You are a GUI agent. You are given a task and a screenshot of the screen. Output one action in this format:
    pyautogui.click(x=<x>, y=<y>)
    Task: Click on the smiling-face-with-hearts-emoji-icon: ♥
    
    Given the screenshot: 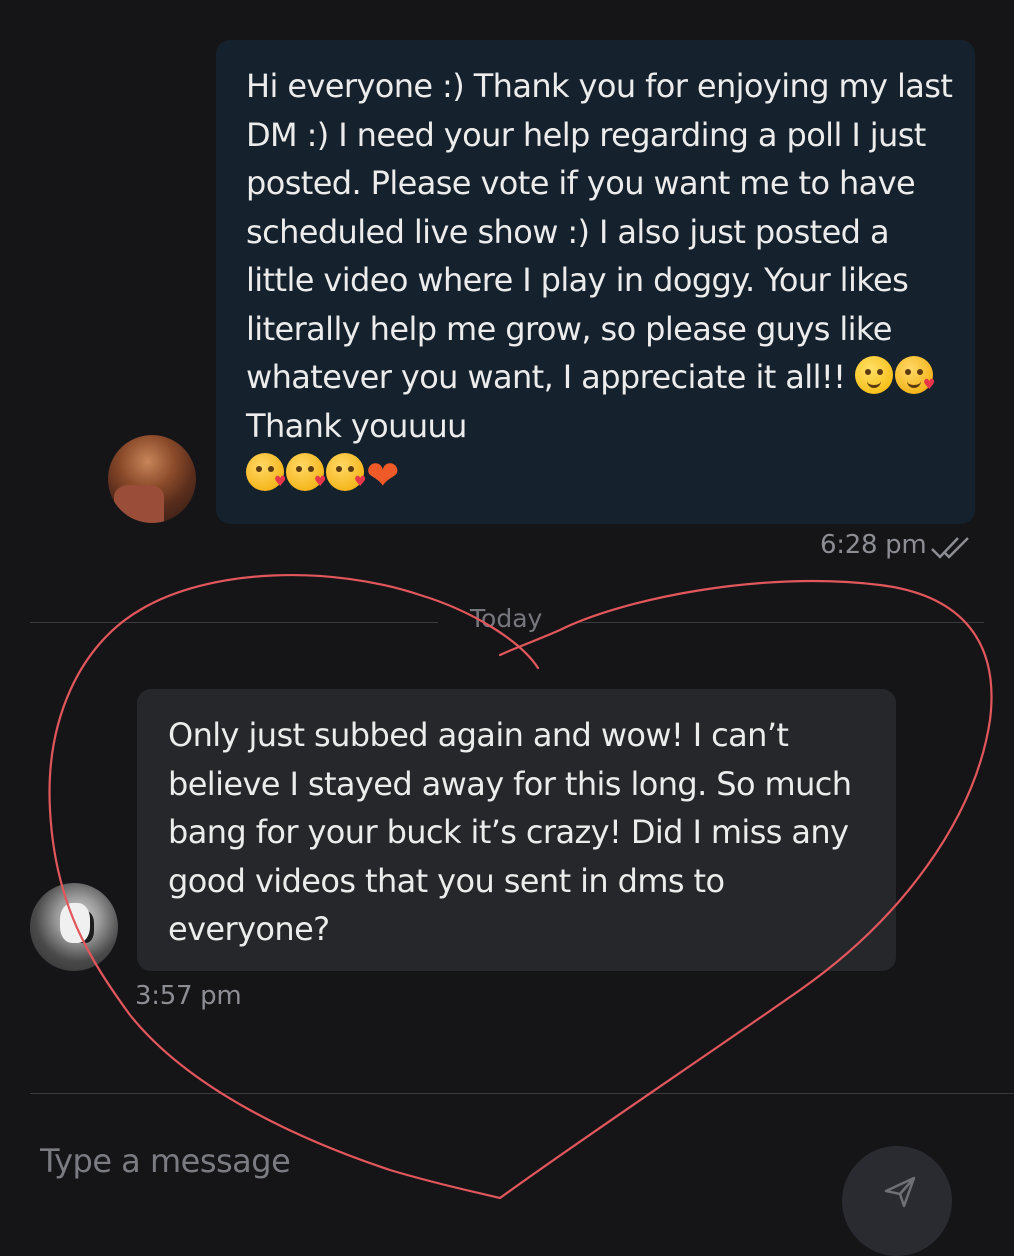 What is the action you would take?
    pyautogui.click(x=915, y=375)
    